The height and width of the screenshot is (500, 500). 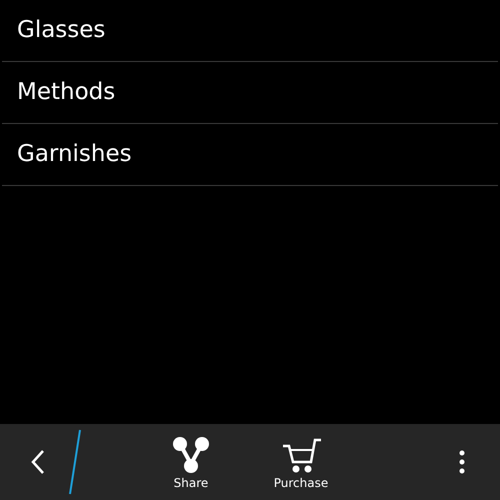 What do you see at coordinates (301, 462) in the screenshot?
I see `purchase-button: Purchase` at bounding box center [301, 462].